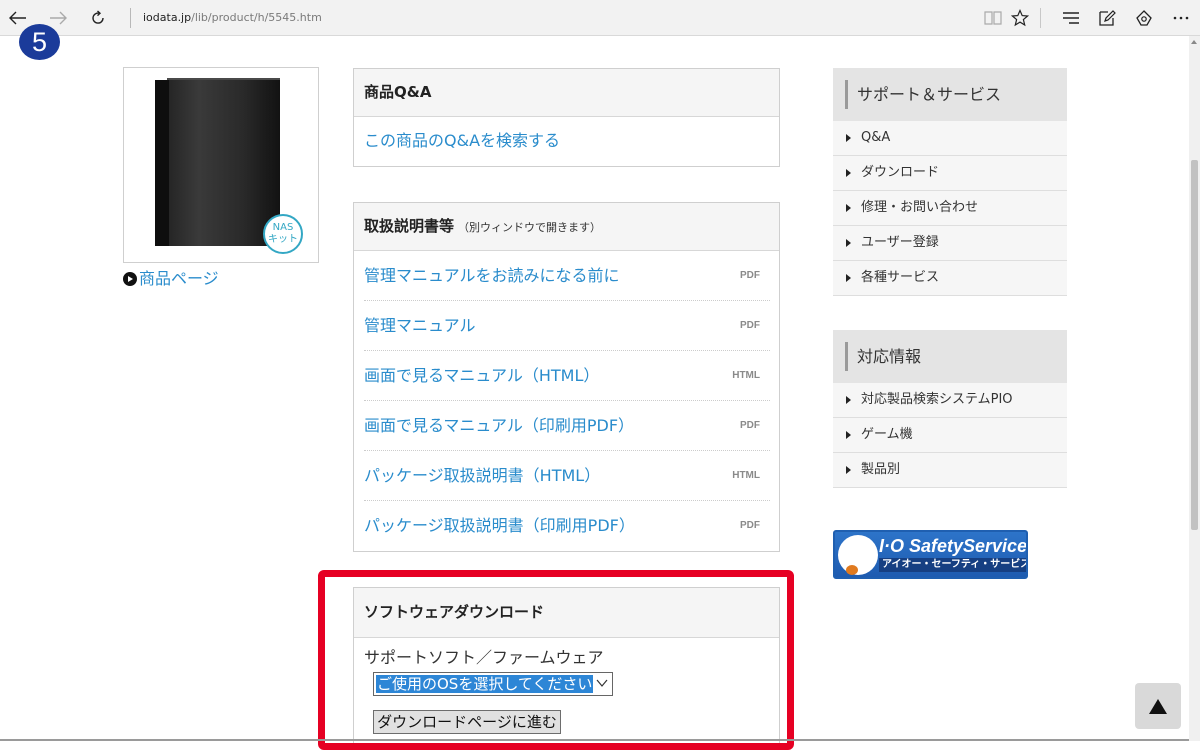  I want to click on hub-icon, so click(1071, 18).